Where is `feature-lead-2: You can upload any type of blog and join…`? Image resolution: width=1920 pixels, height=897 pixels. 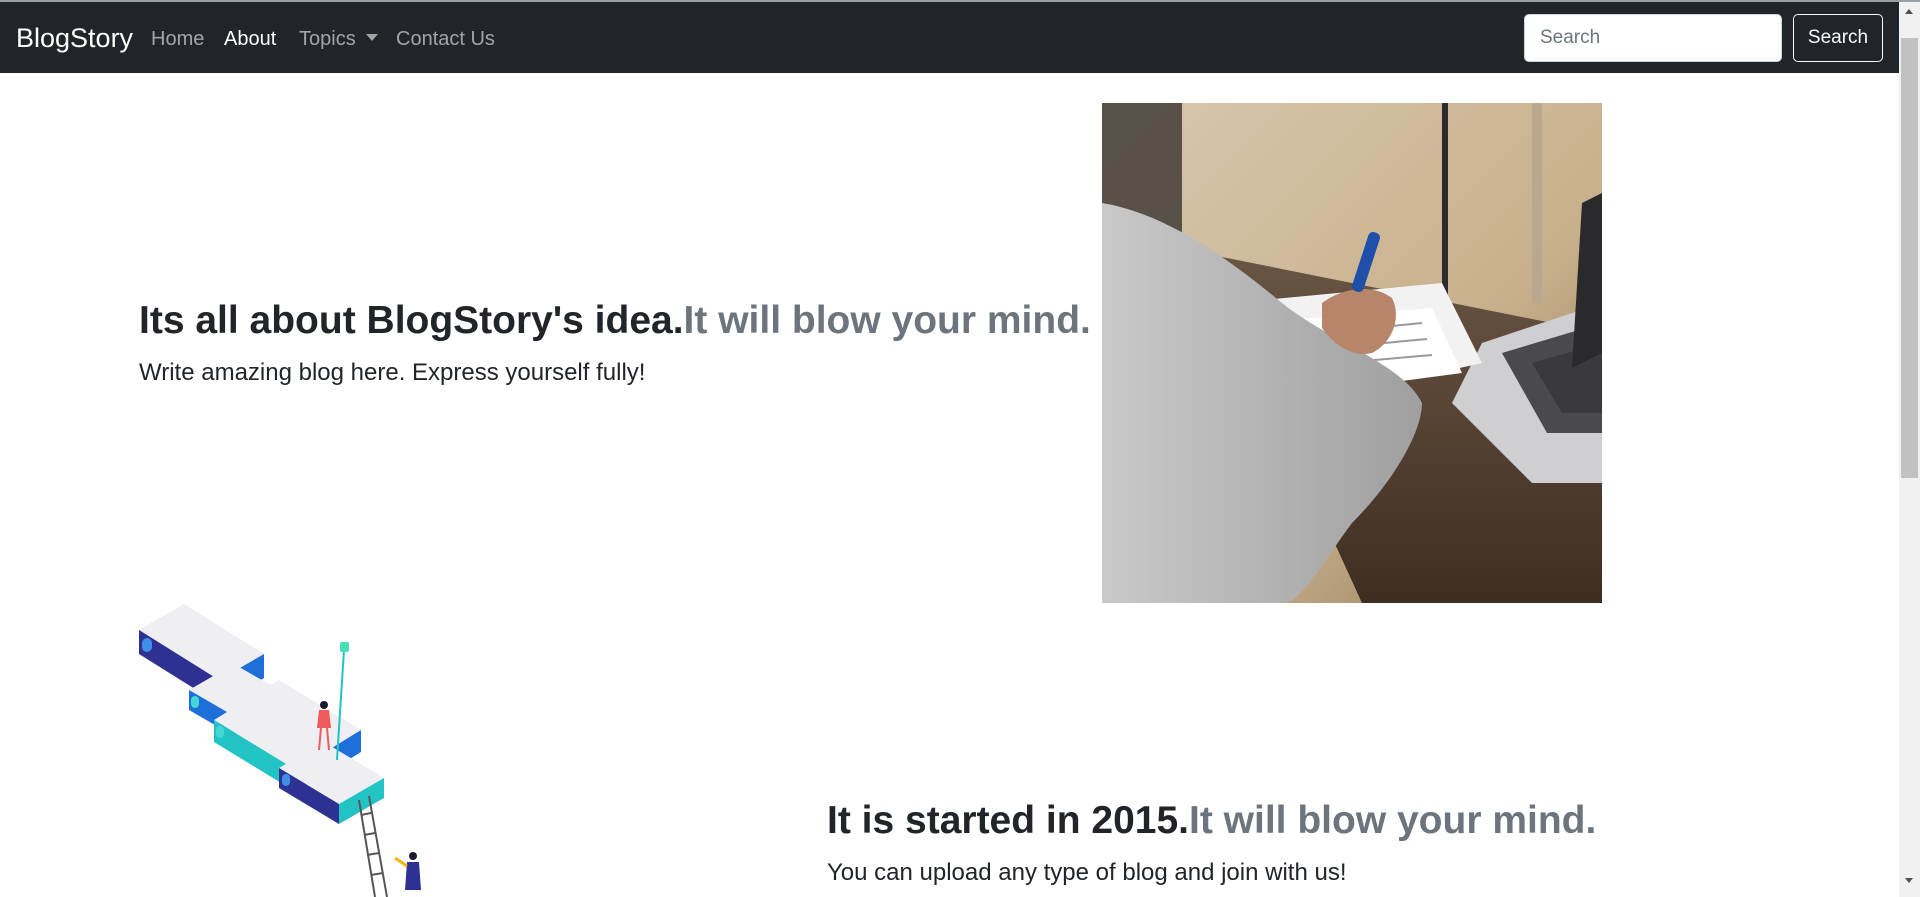
feature-lead-2: You can upload any type of blog and join… is located at coordinates (1087, 872).